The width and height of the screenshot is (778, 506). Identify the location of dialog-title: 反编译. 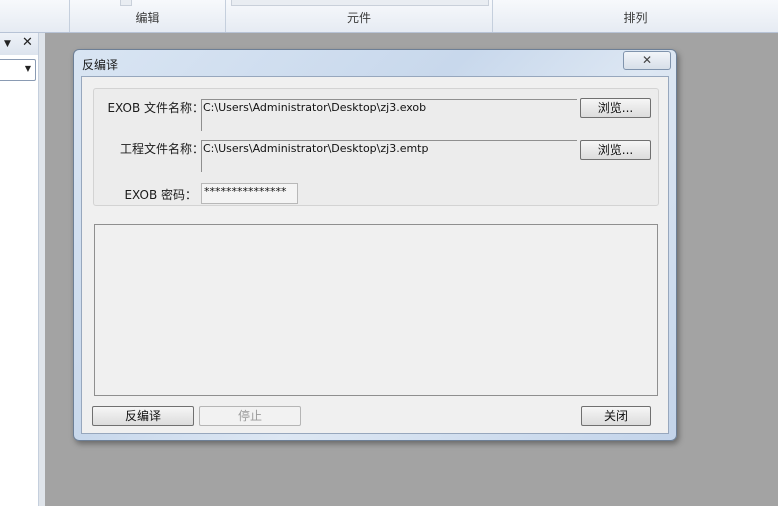
(100, 65).